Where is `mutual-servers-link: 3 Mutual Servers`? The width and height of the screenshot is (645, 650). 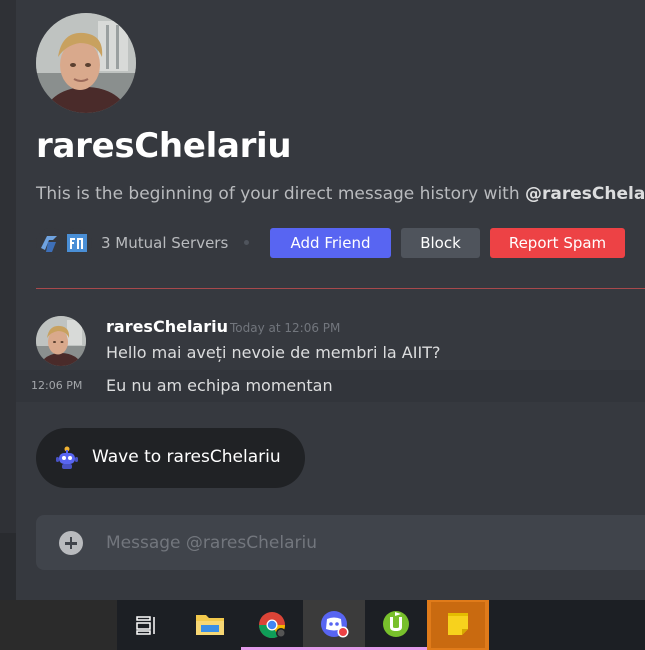
mutual-servers-link: 3 Mutual Servers is located at coordinates (164, 243).